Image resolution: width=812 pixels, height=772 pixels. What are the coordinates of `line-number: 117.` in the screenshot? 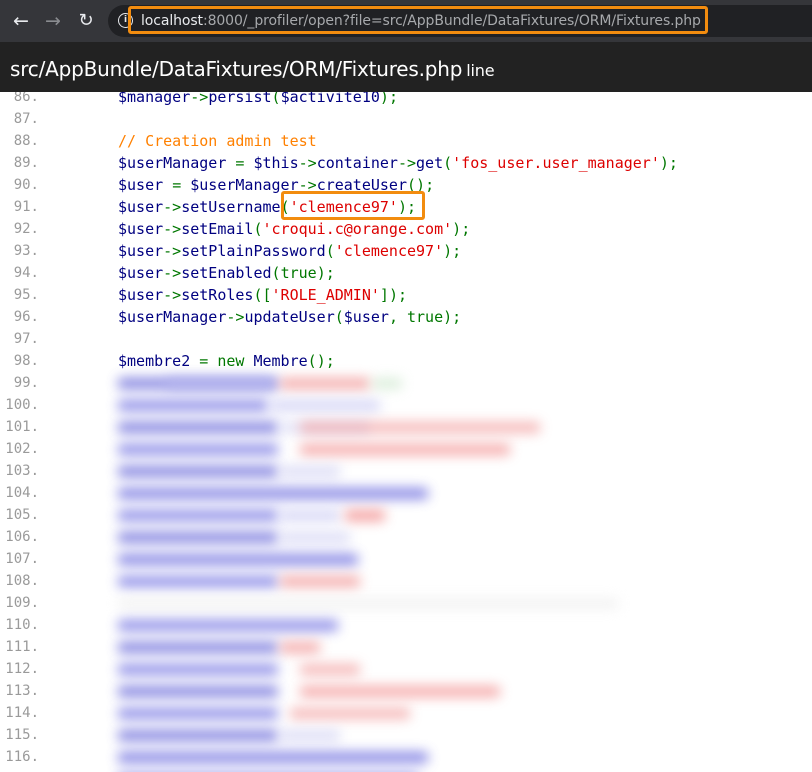 It's located at (19, 770).